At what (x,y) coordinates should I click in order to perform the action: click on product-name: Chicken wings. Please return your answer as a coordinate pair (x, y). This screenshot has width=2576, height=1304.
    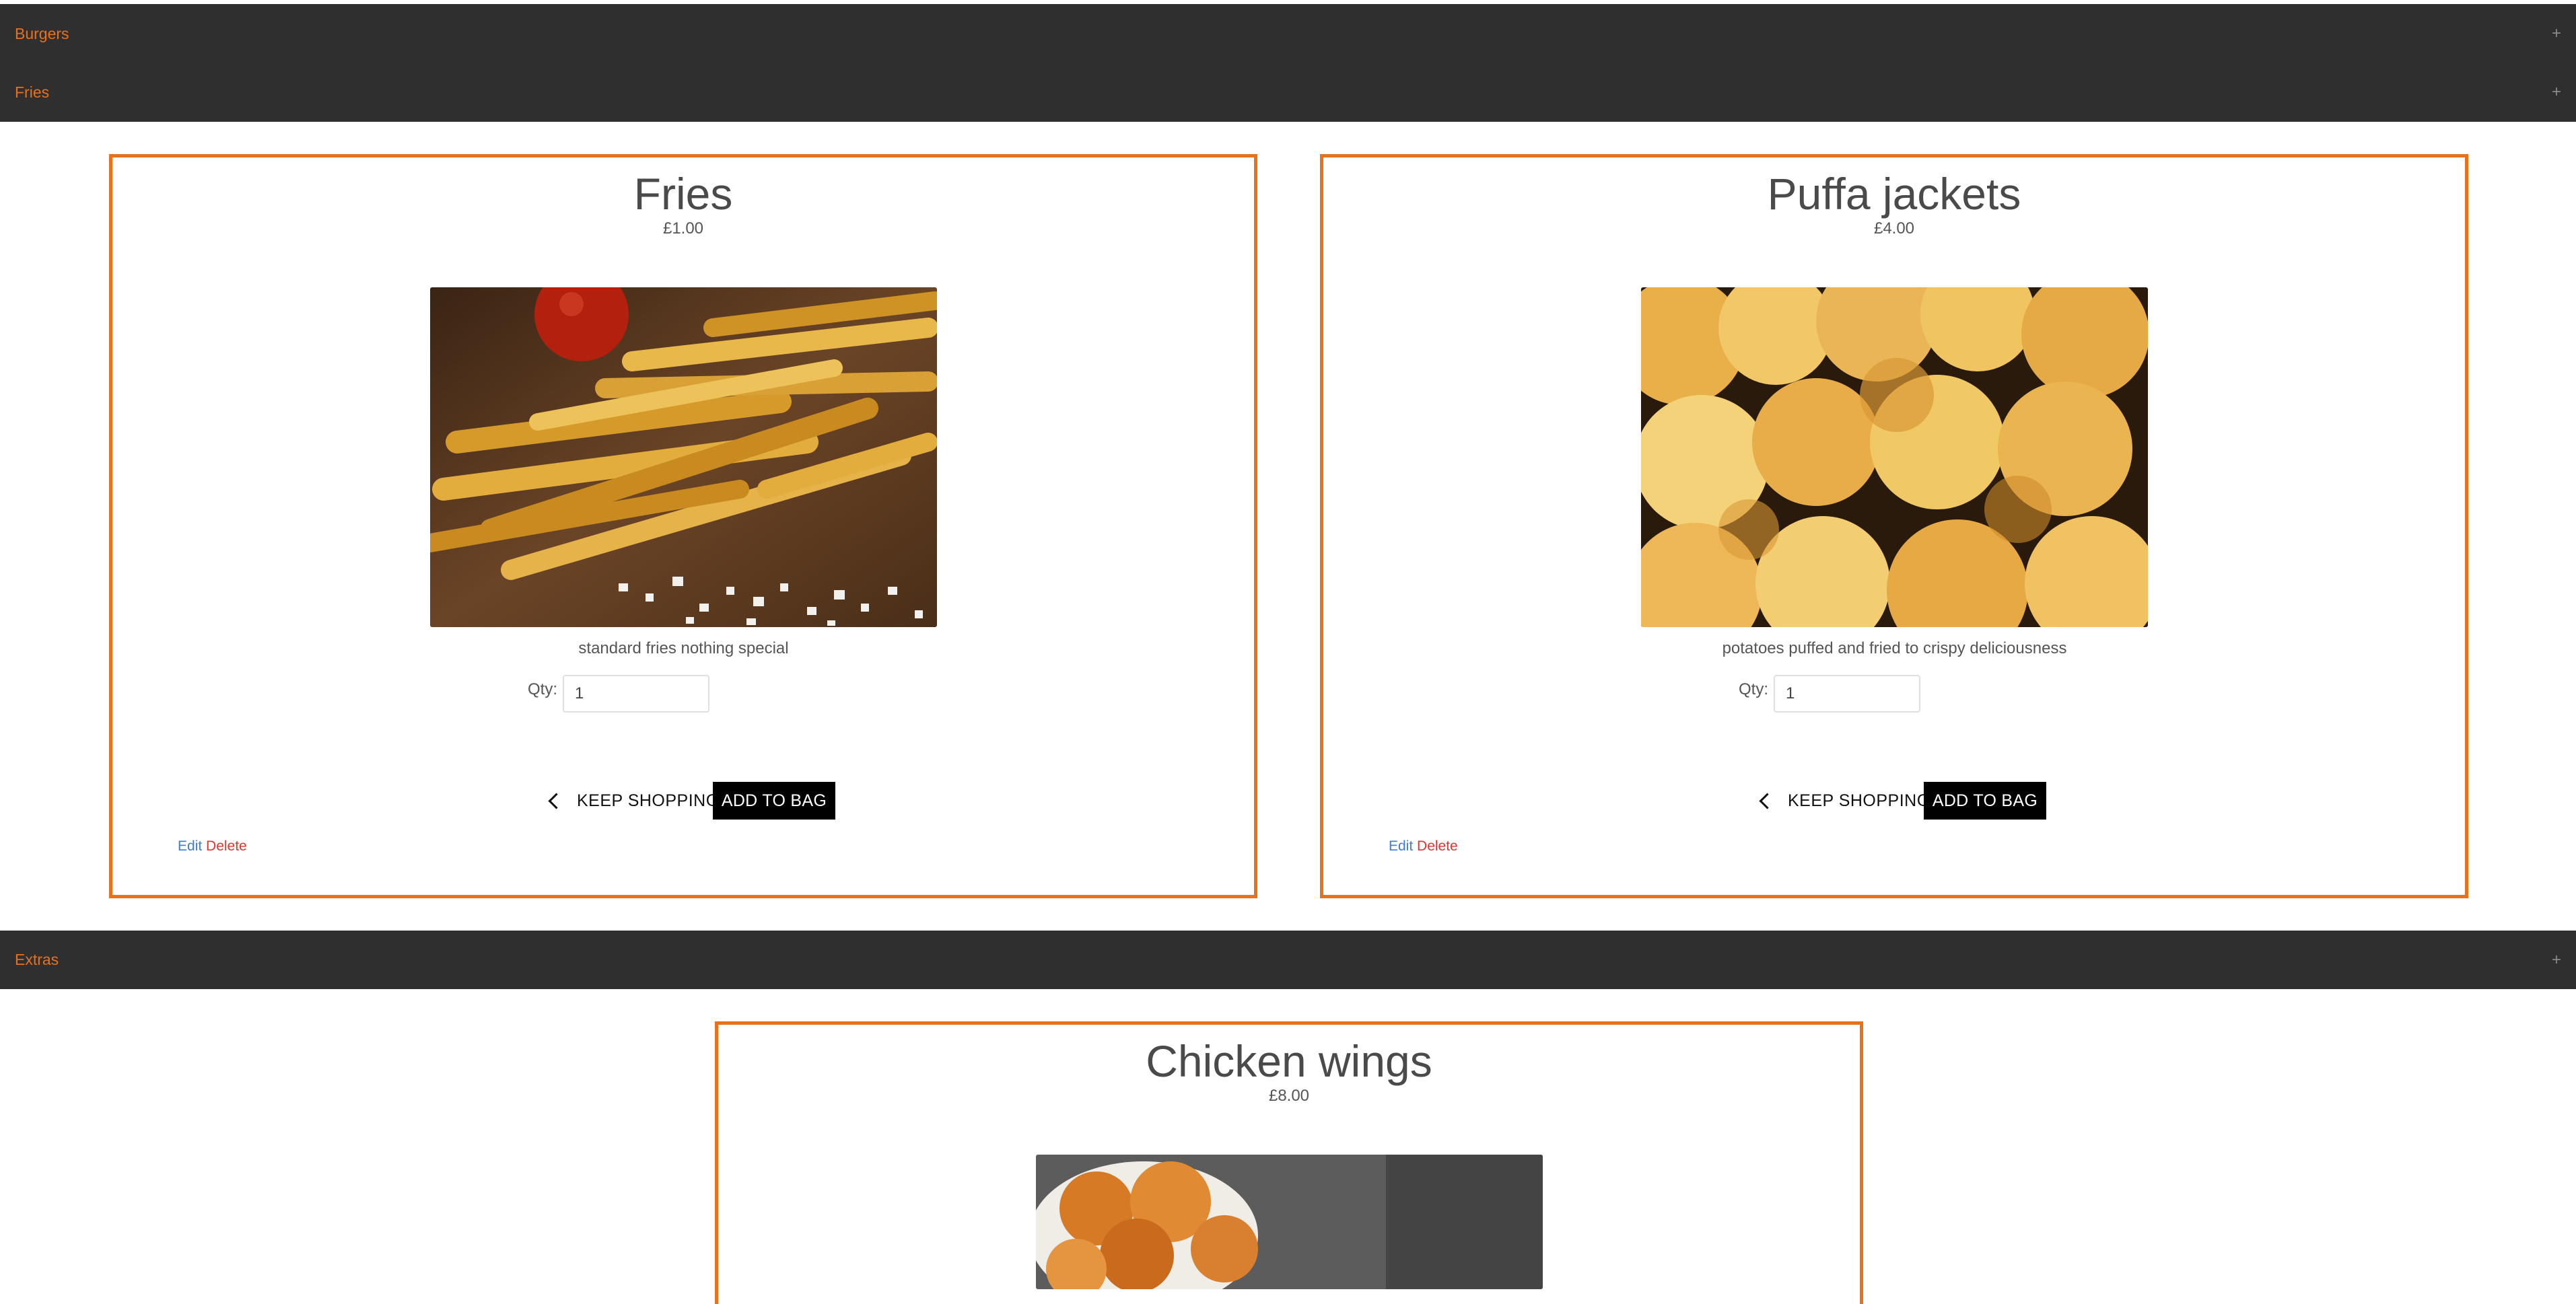
    Looking at the image, I should click on (1289, 1061).